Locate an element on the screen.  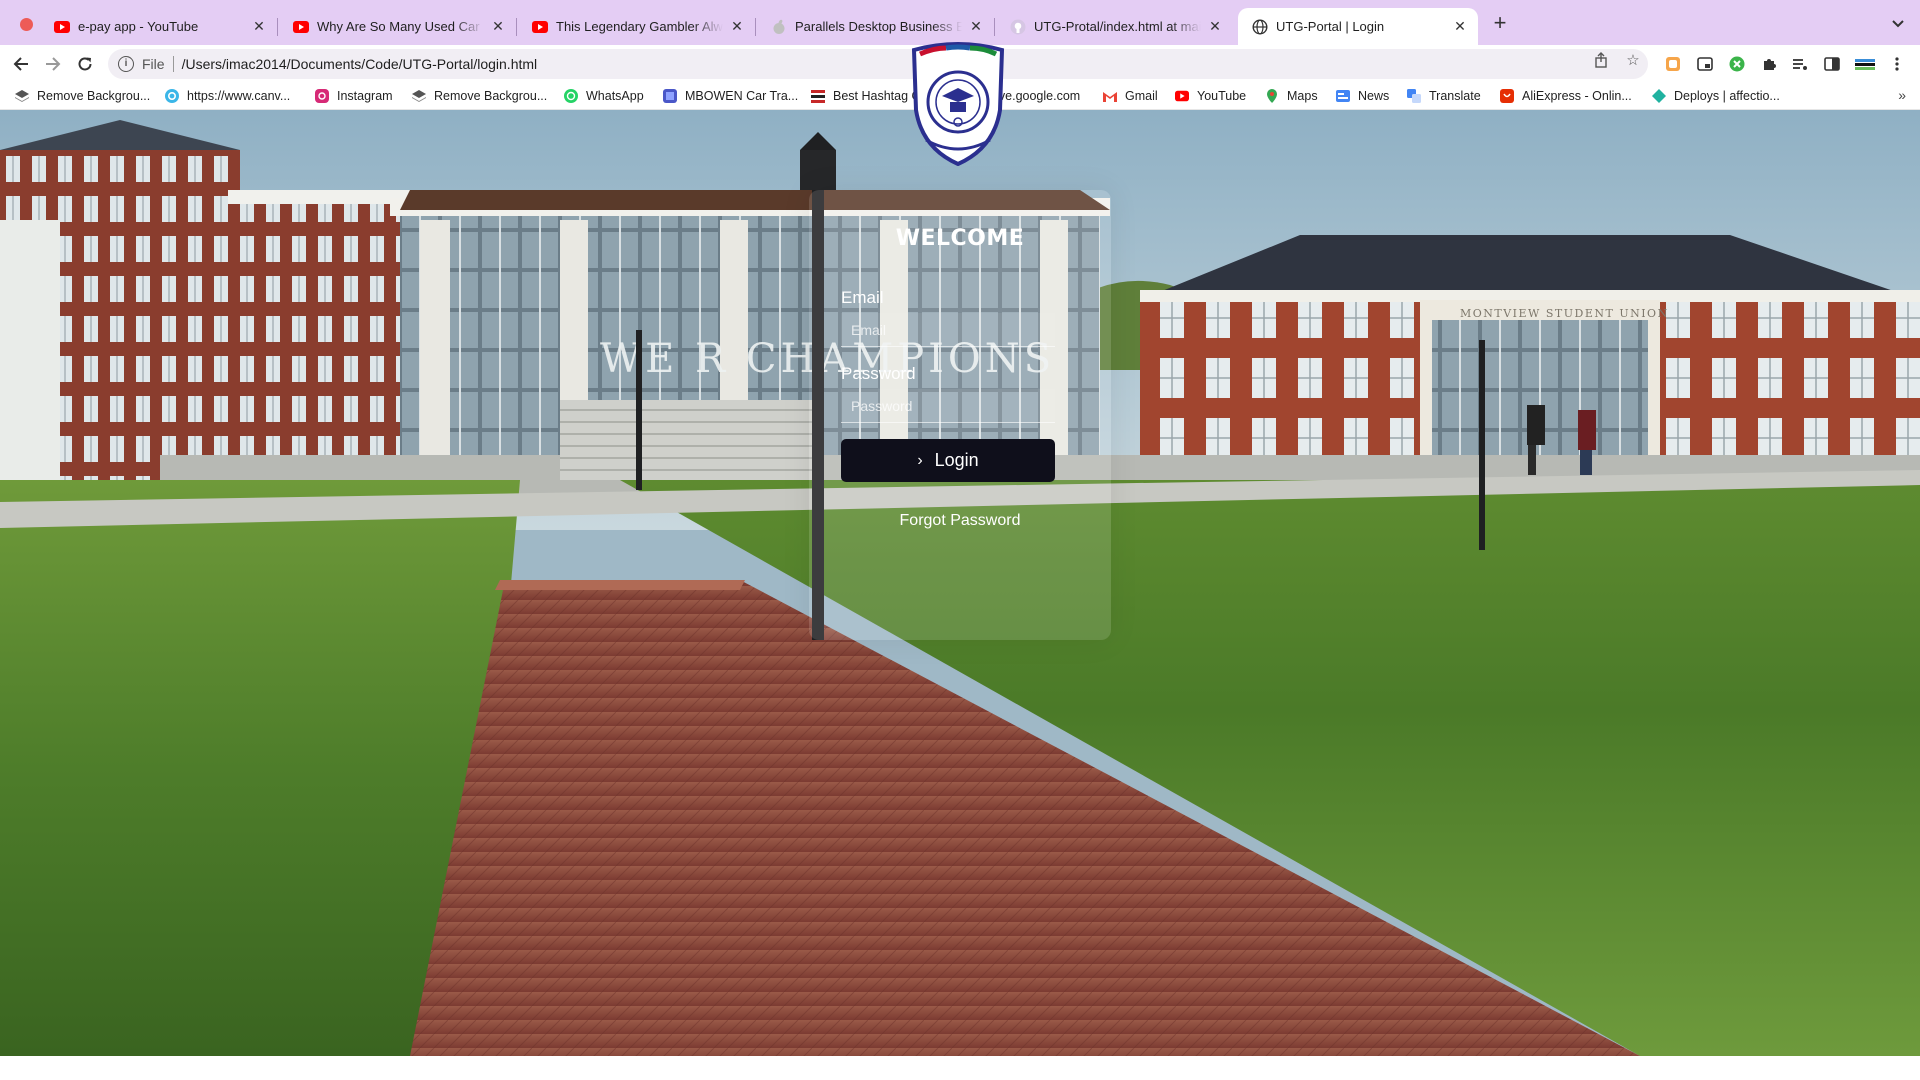
forward-arrow-icon is located at coordinates (53, 64).